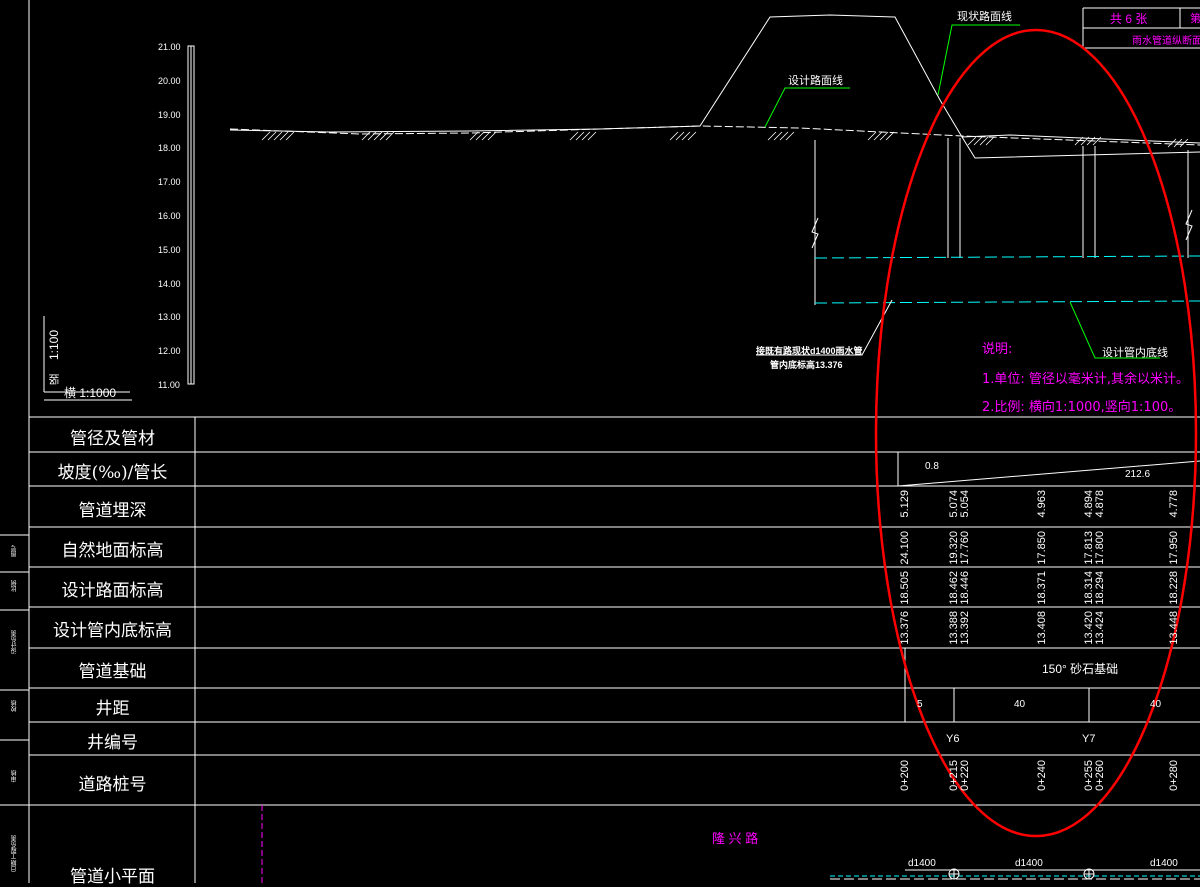 This screenshot has height=887, width=1200. What do you see at coordinates (1042, 775) in the screenshot?
I see `station-cell: 0+240` at bounding box center [1042, 775].